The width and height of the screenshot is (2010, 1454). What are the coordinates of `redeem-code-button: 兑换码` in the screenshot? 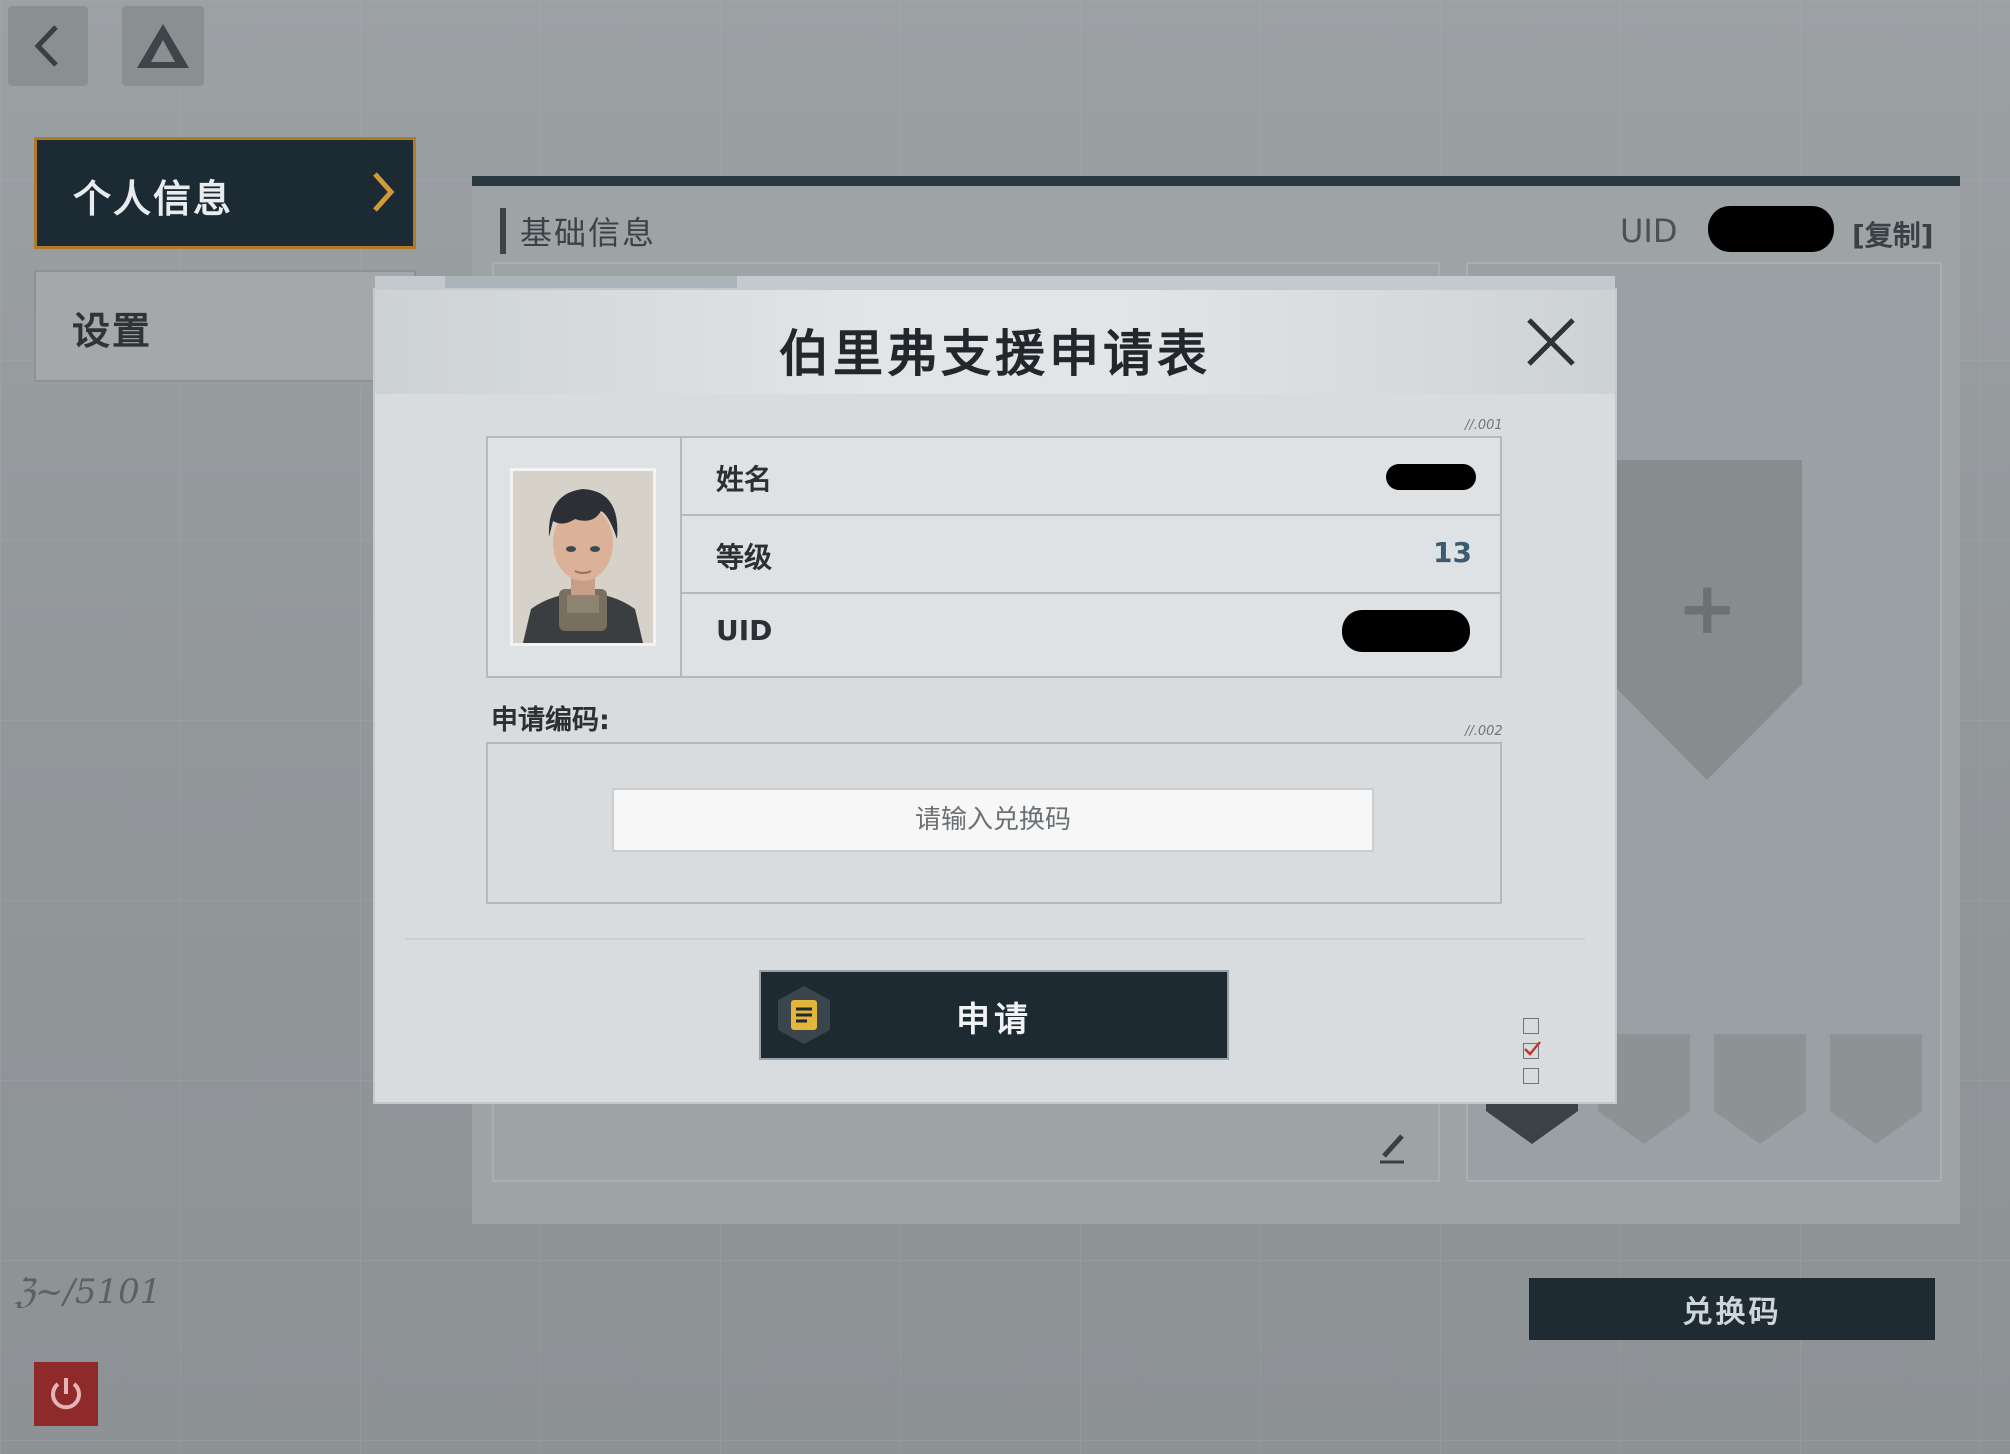 It's located at (1732, 1309).